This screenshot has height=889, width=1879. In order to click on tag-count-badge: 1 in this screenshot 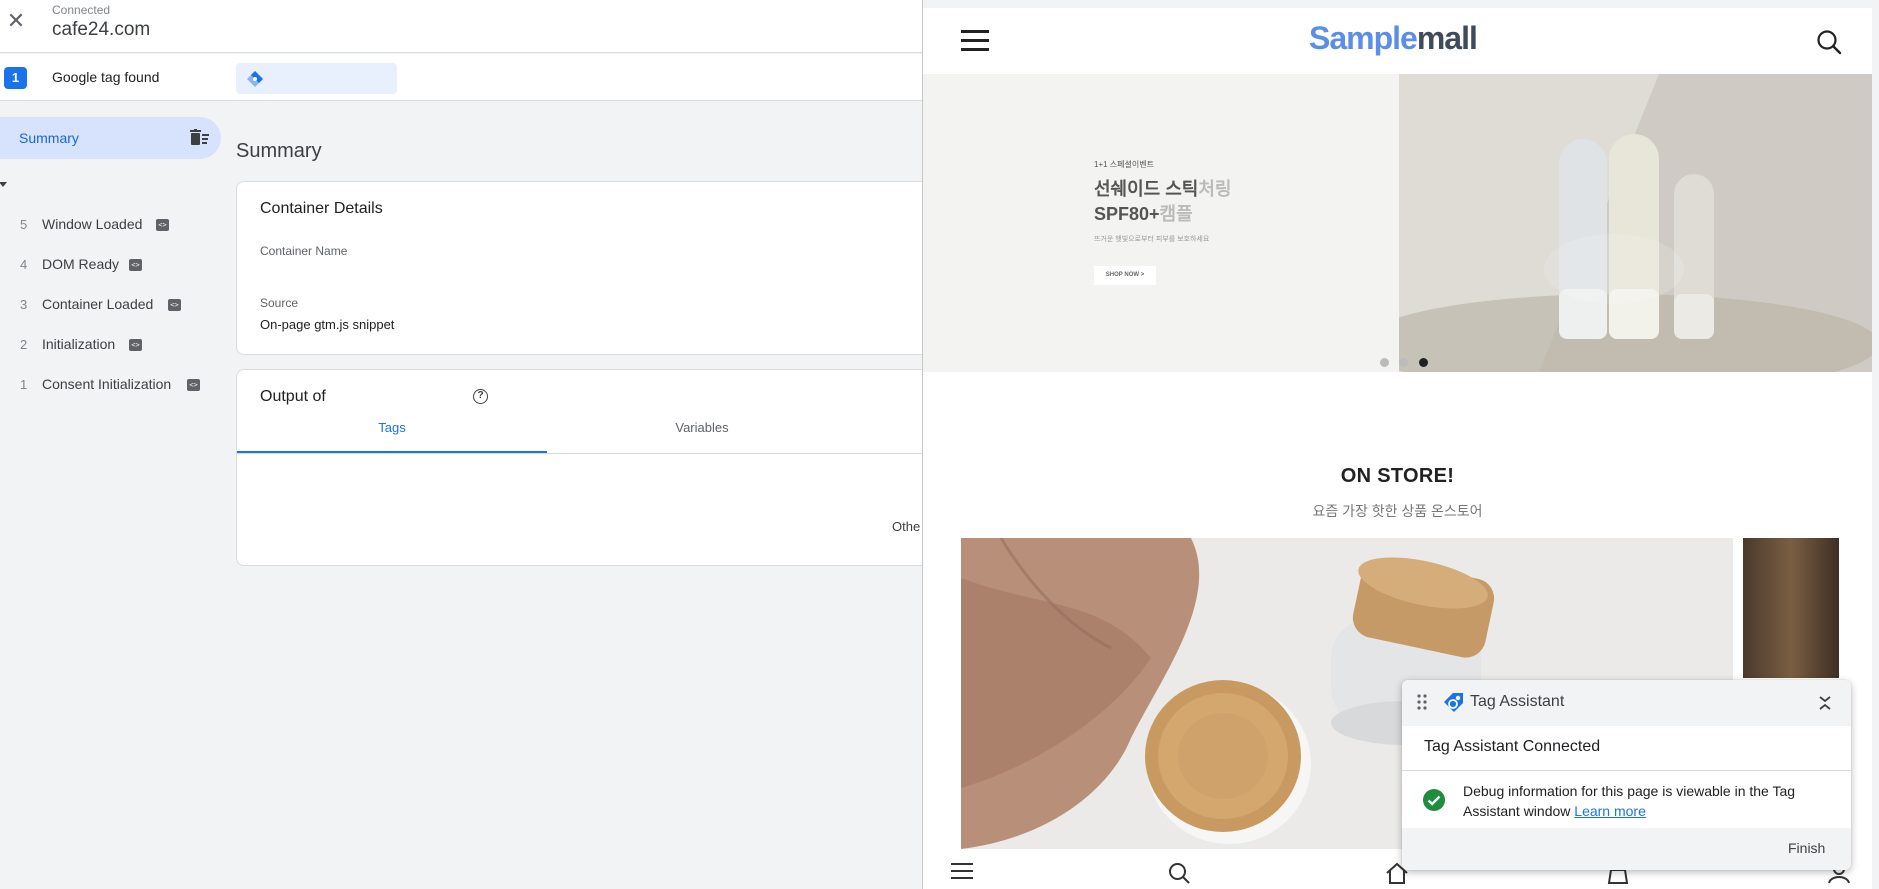, I will do `click(15, 78)`.